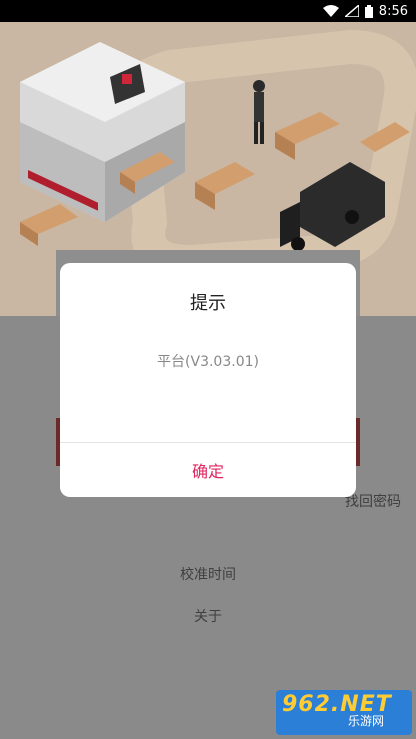 This screenshot has height=739, width=416. I want to click on wifi-icon, so click(330, 11).